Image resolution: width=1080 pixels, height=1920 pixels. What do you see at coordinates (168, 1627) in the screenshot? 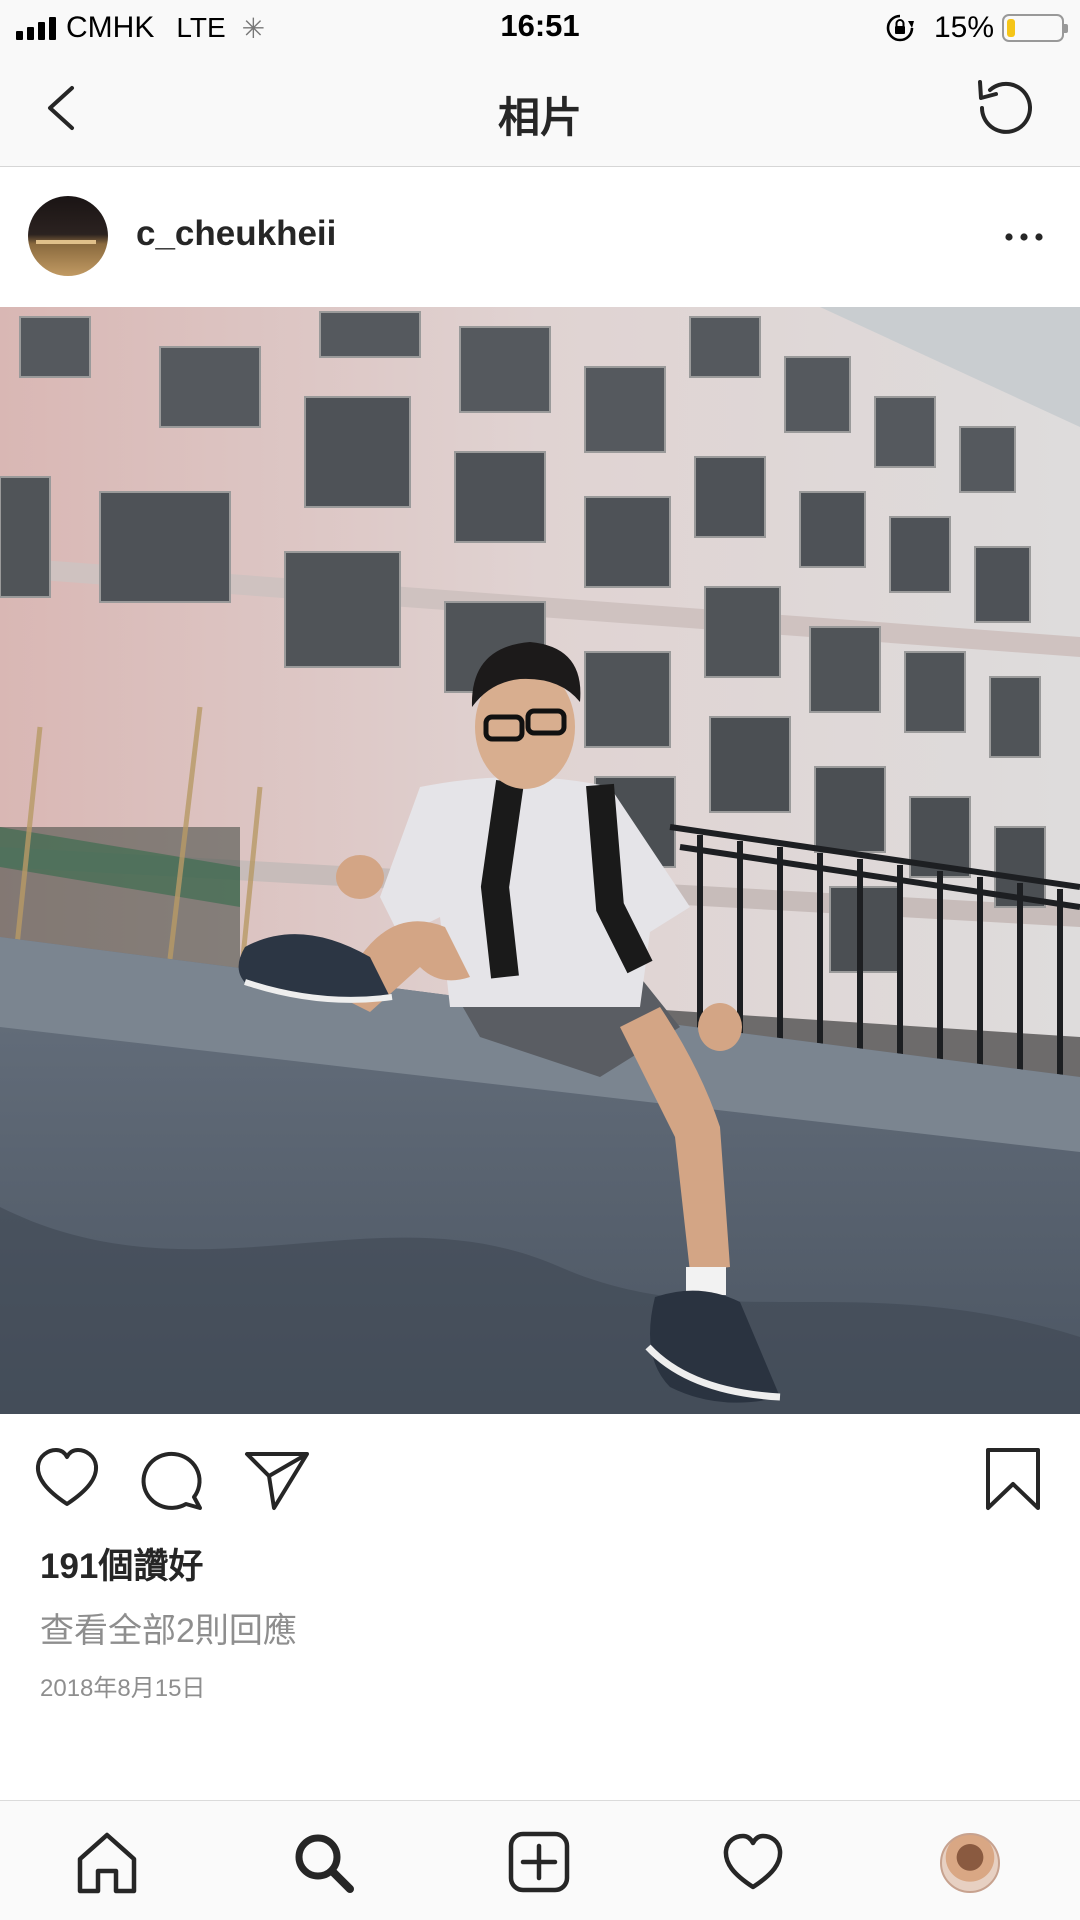
I see `view-all-comments-link: 查看全部2則回應` at bounding box center [168, 1627].